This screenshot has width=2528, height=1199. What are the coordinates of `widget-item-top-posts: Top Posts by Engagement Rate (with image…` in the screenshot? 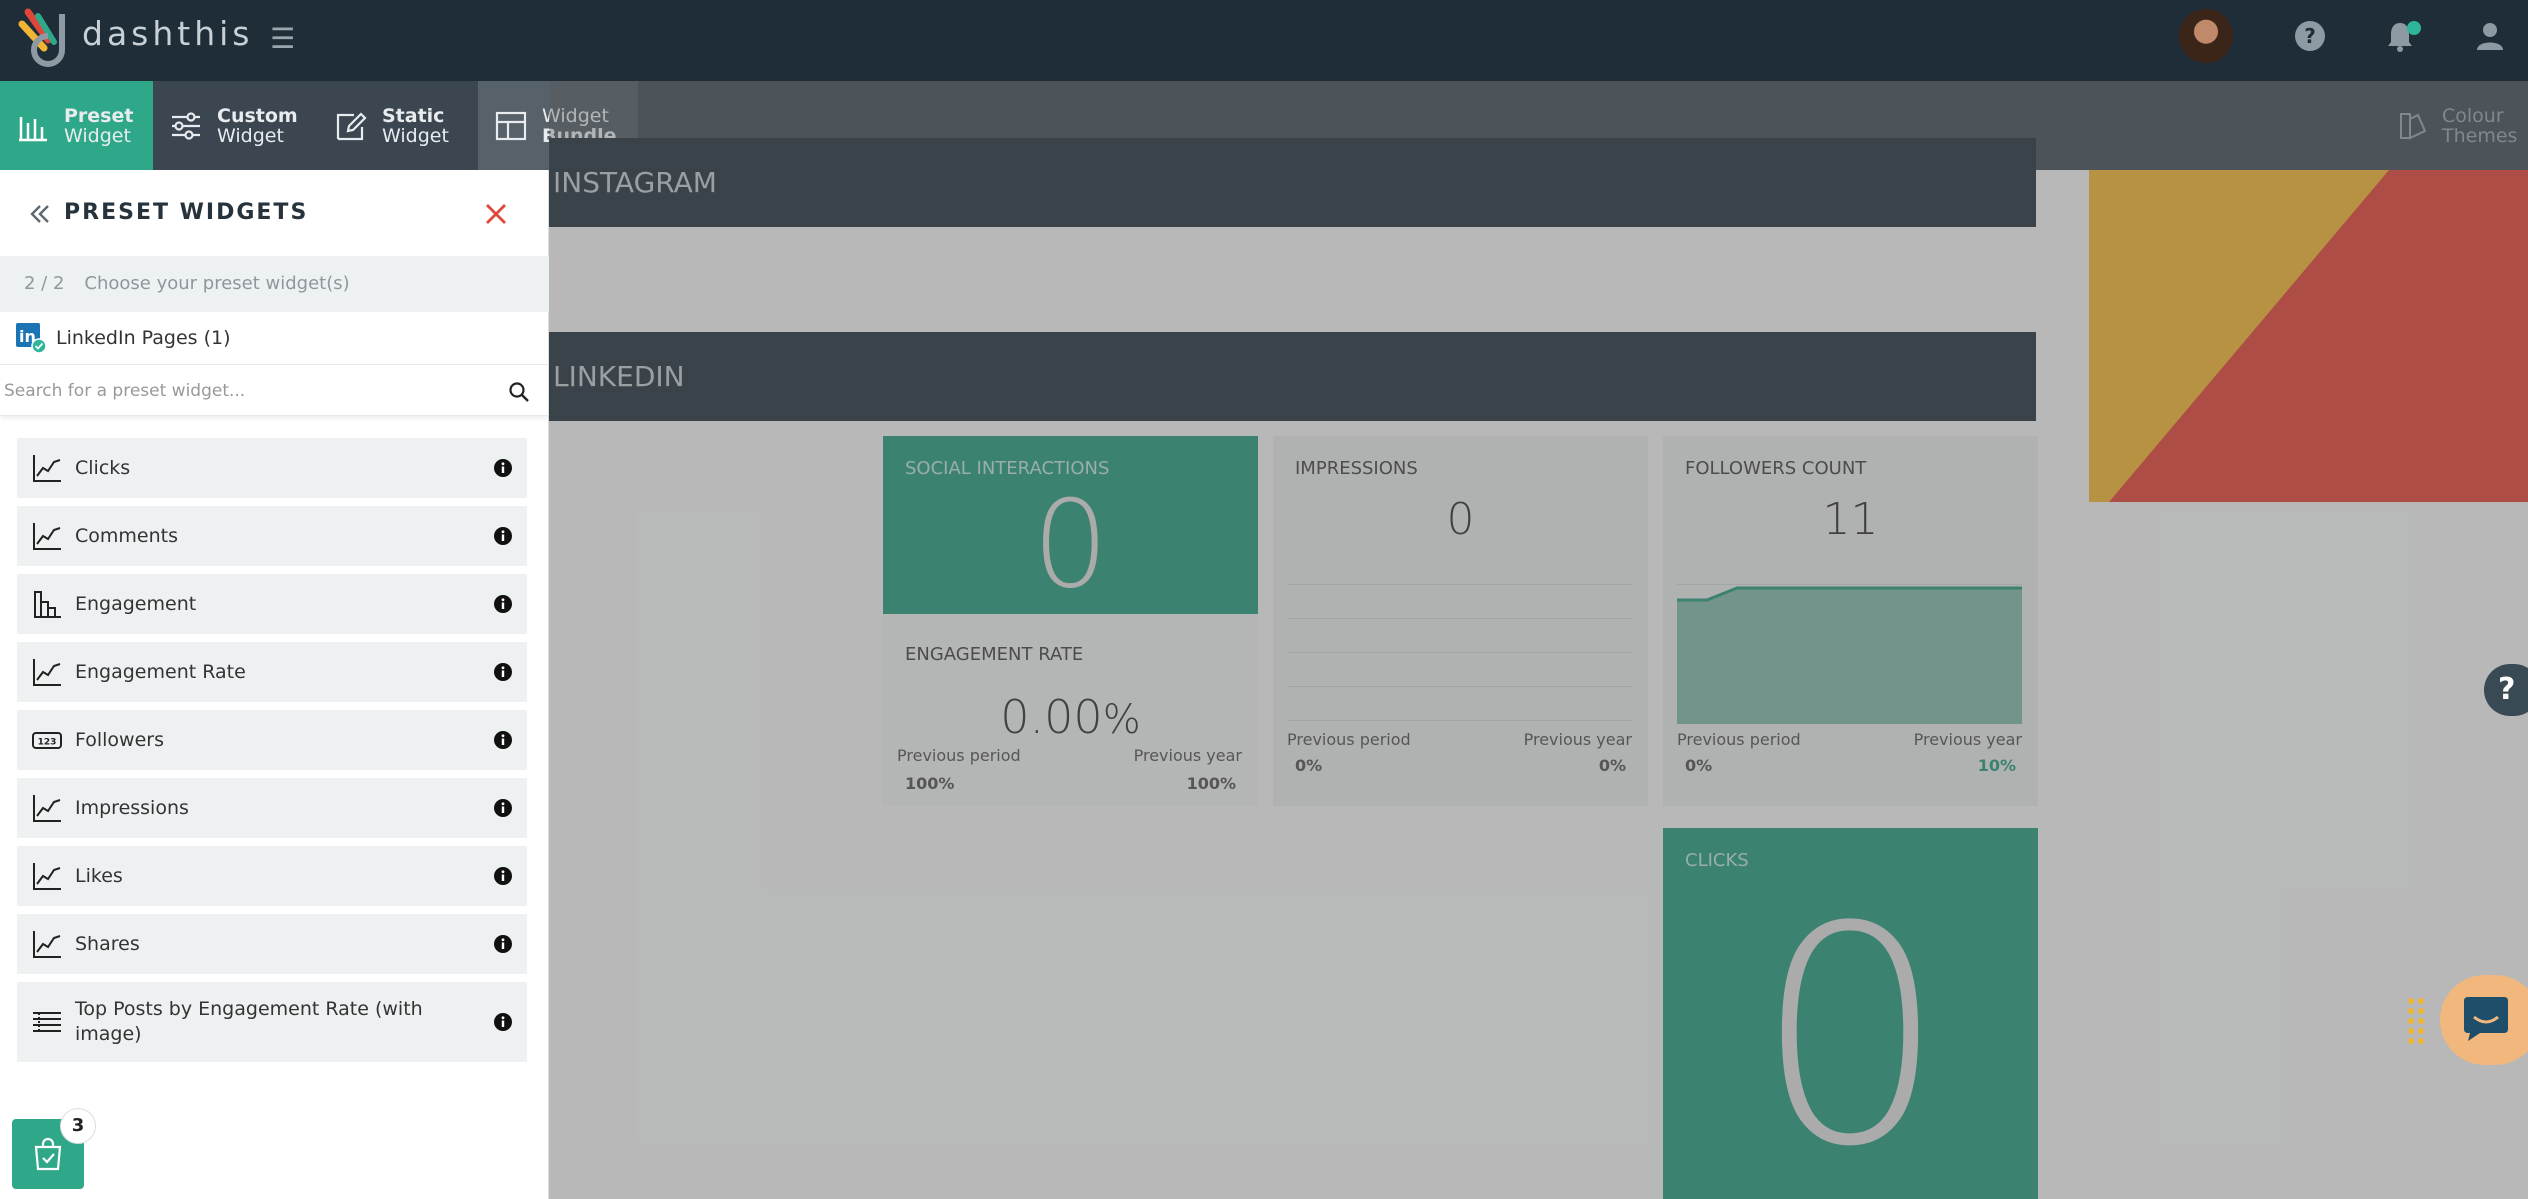 It's located at (272, 1022).